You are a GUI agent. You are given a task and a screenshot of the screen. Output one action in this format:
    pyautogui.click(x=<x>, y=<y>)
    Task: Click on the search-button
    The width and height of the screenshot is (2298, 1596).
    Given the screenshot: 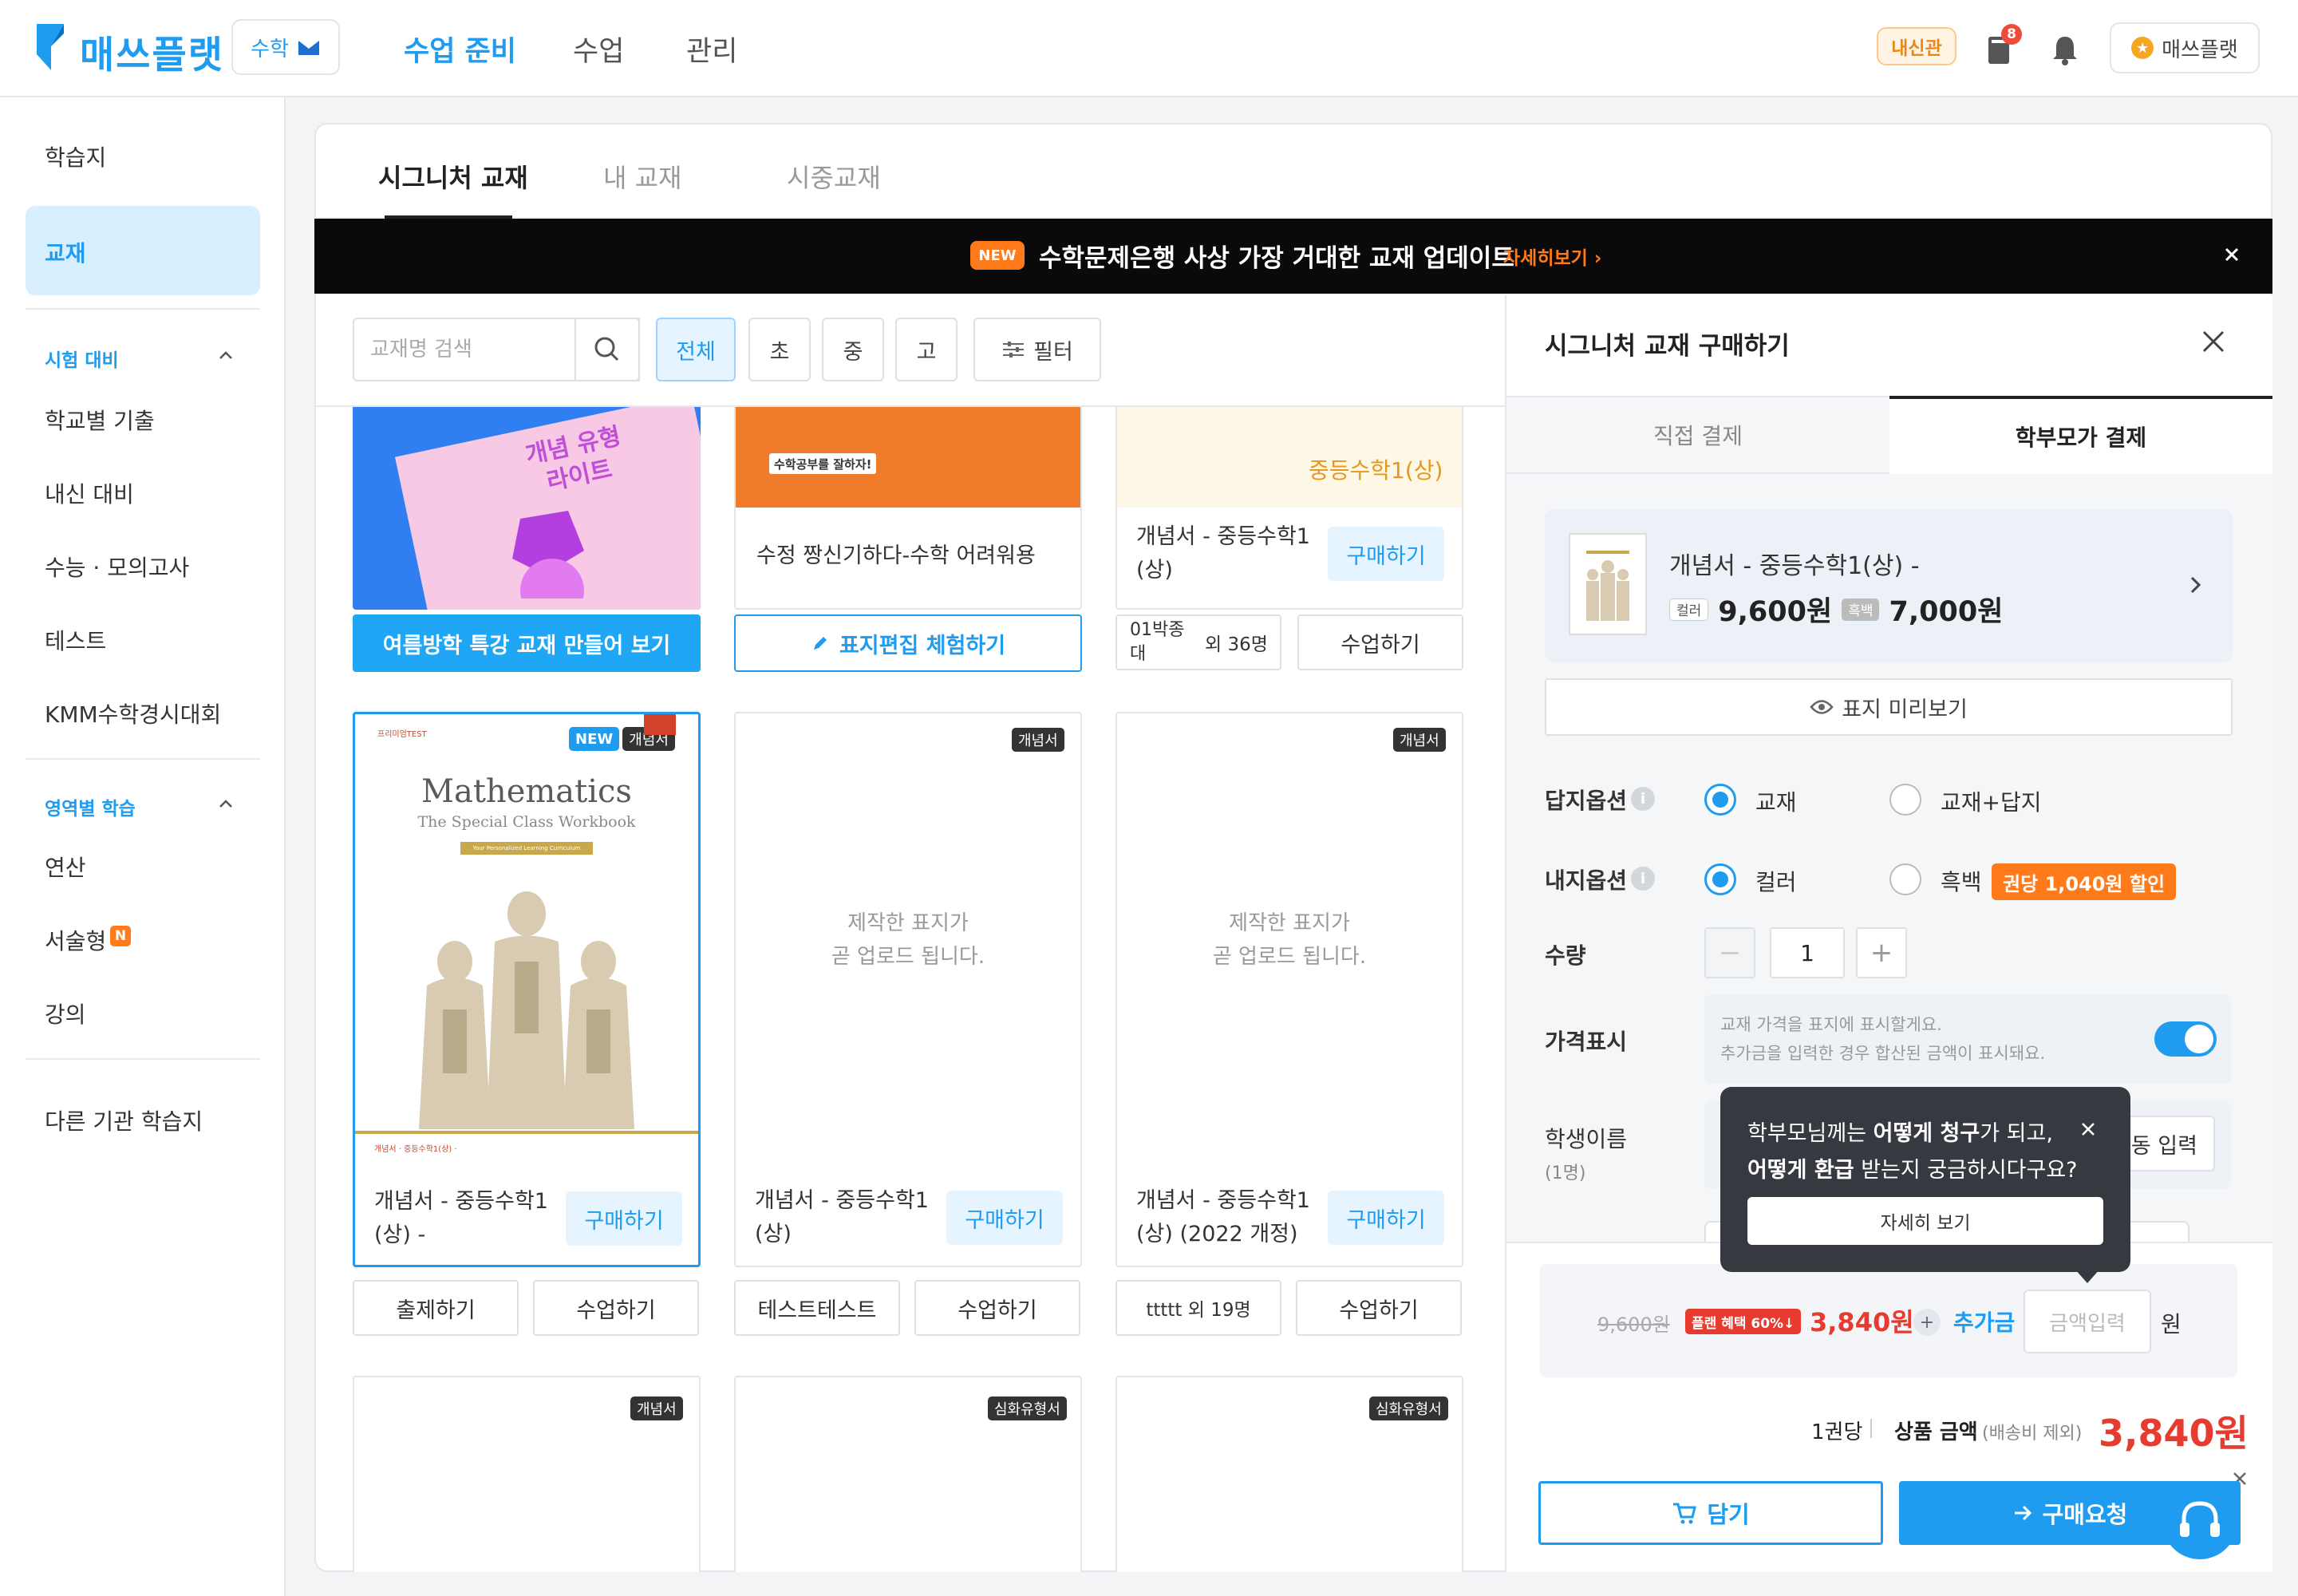 What is the action you would take?
    pyautogui.click(x=607, y=349)
    